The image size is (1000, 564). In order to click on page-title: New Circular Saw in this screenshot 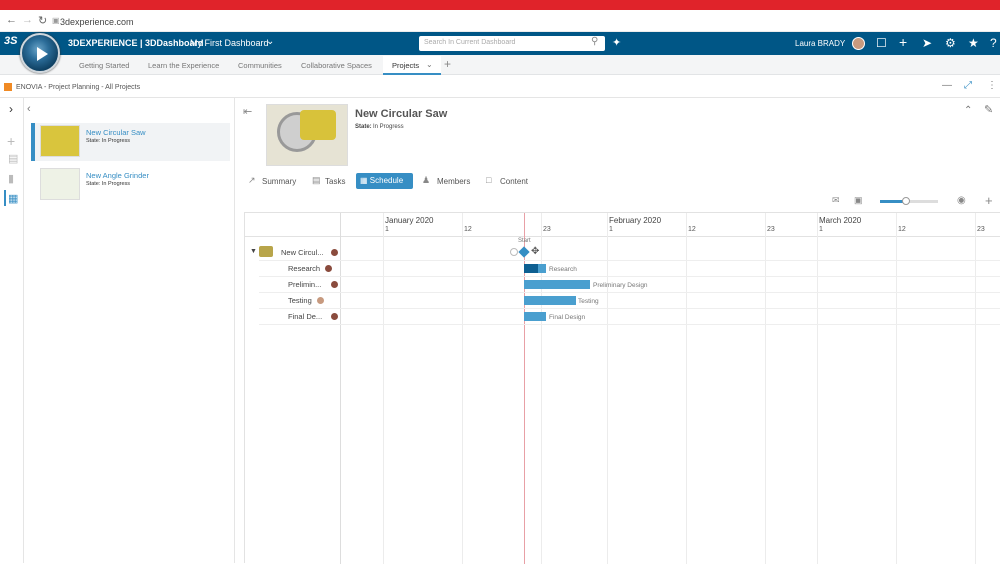, I will do `click(401, 114)`.